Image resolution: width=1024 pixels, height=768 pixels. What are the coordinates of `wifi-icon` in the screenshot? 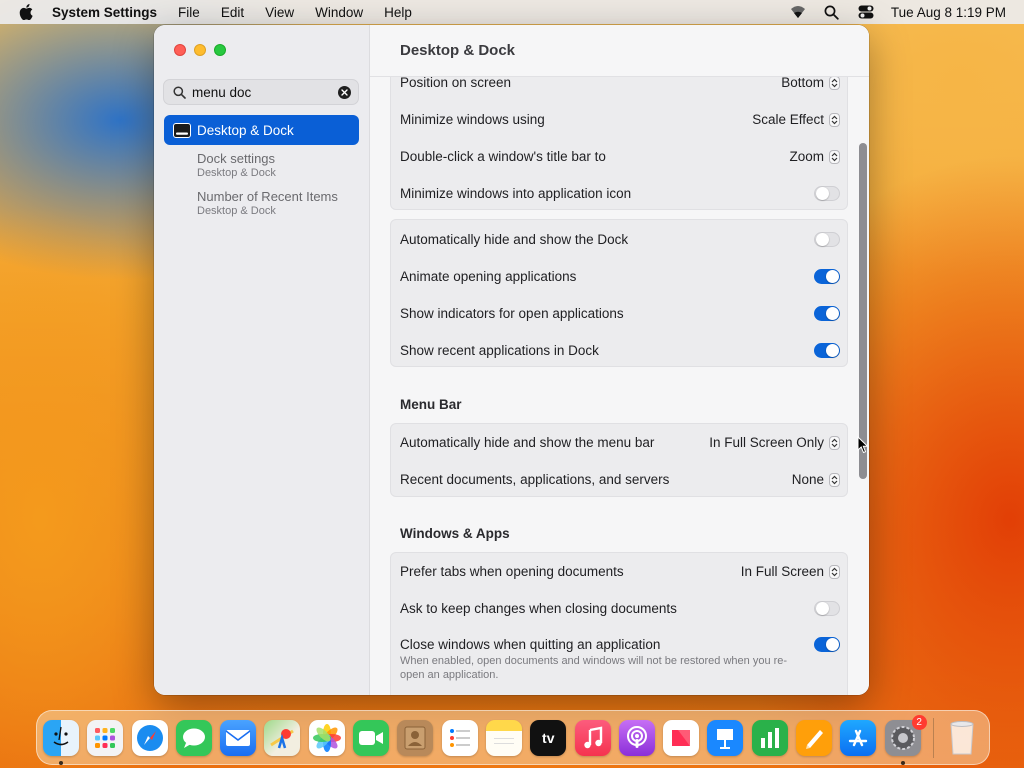 It's located at (798, 12).